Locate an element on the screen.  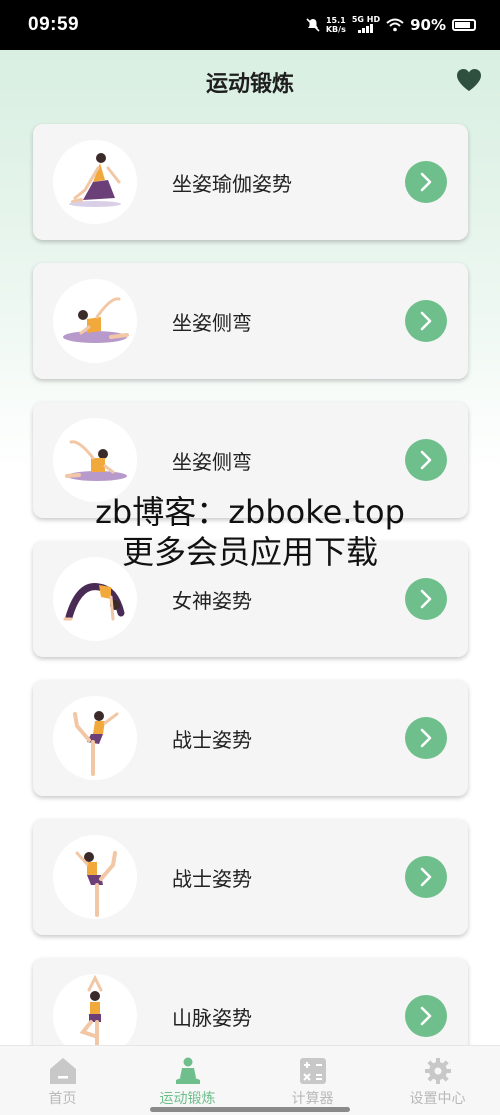
bottom-tab-bar: 首页 运动锻炼 计算器 设置中心 is located at coordinates (250, 1080).